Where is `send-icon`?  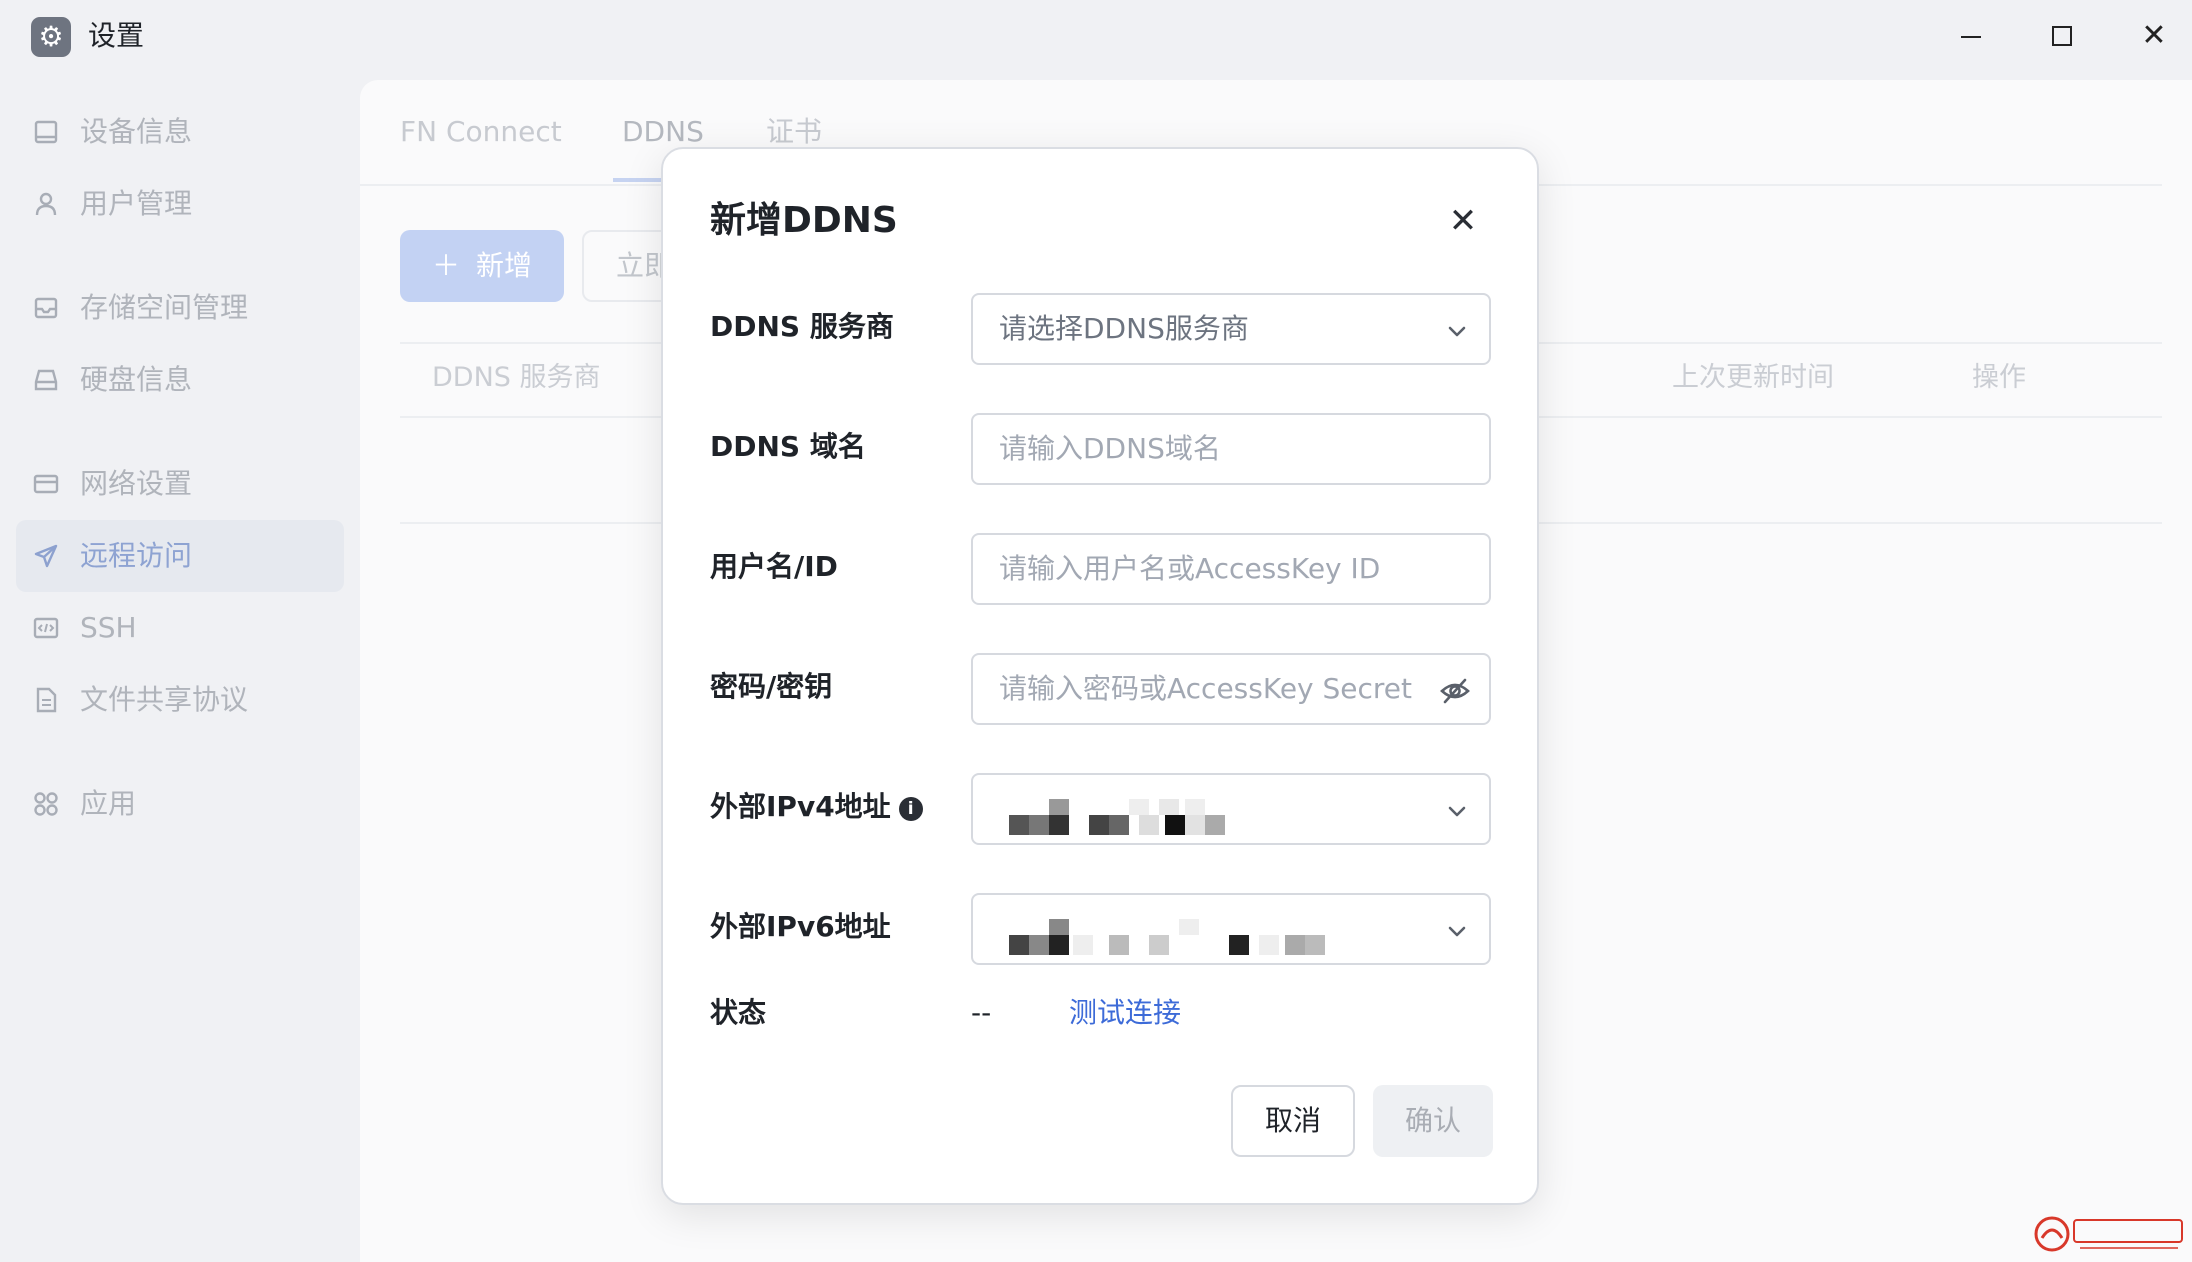 send-icon is located at coordinates (46, 556).